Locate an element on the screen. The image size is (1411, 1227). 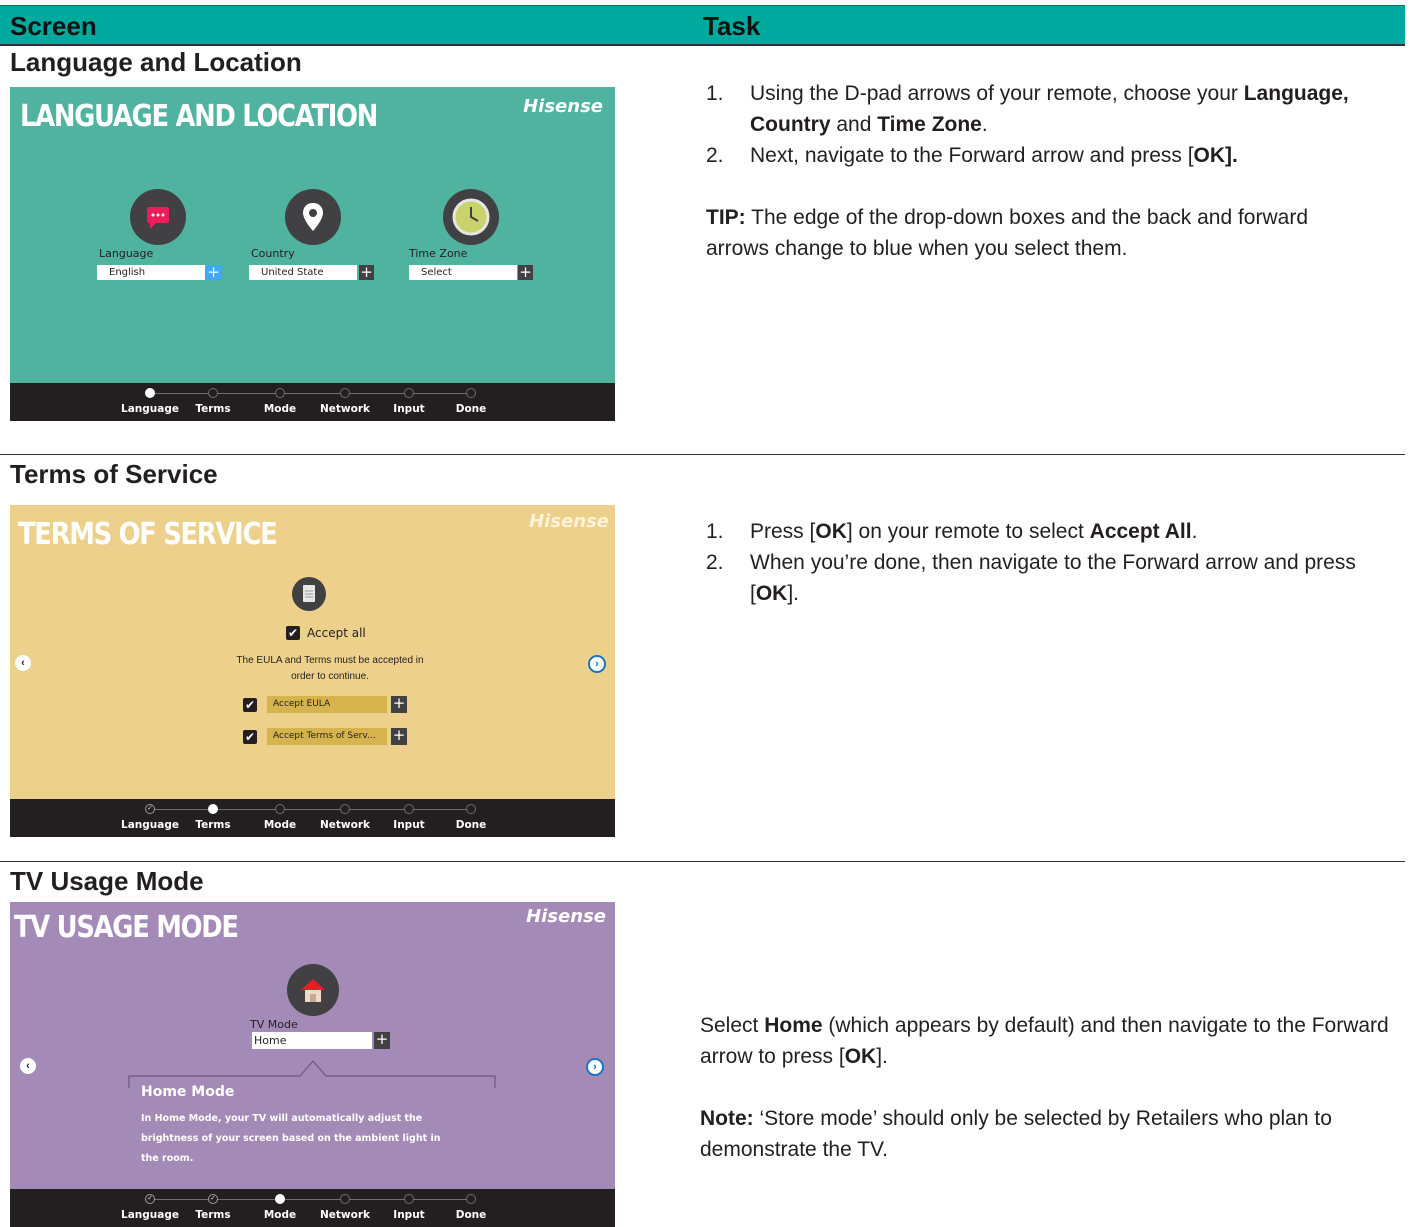
accept-eula-dropdown: Accept EULA is located at coordinates (327, 704).